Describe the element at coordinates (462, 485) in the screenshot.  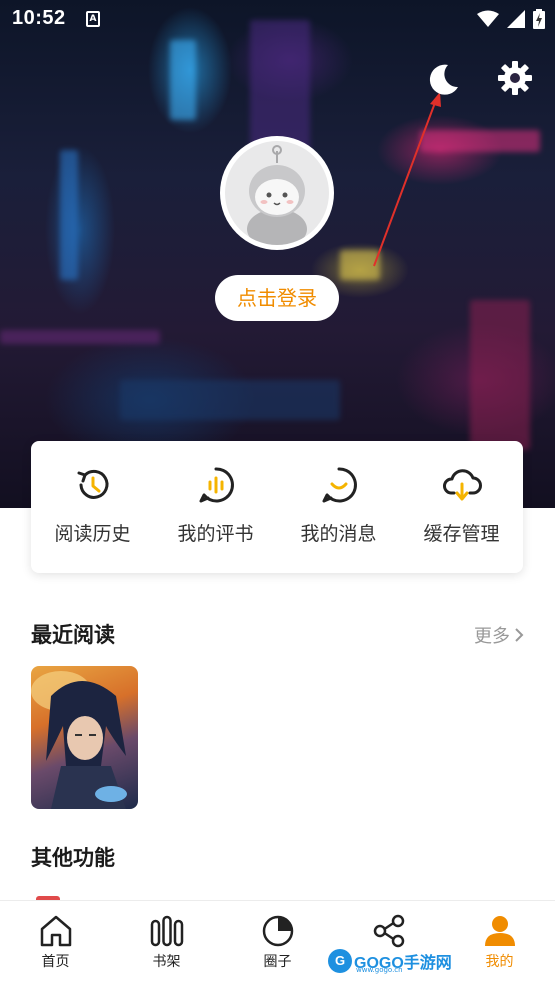
I see `cloud-download-icon` at that location.